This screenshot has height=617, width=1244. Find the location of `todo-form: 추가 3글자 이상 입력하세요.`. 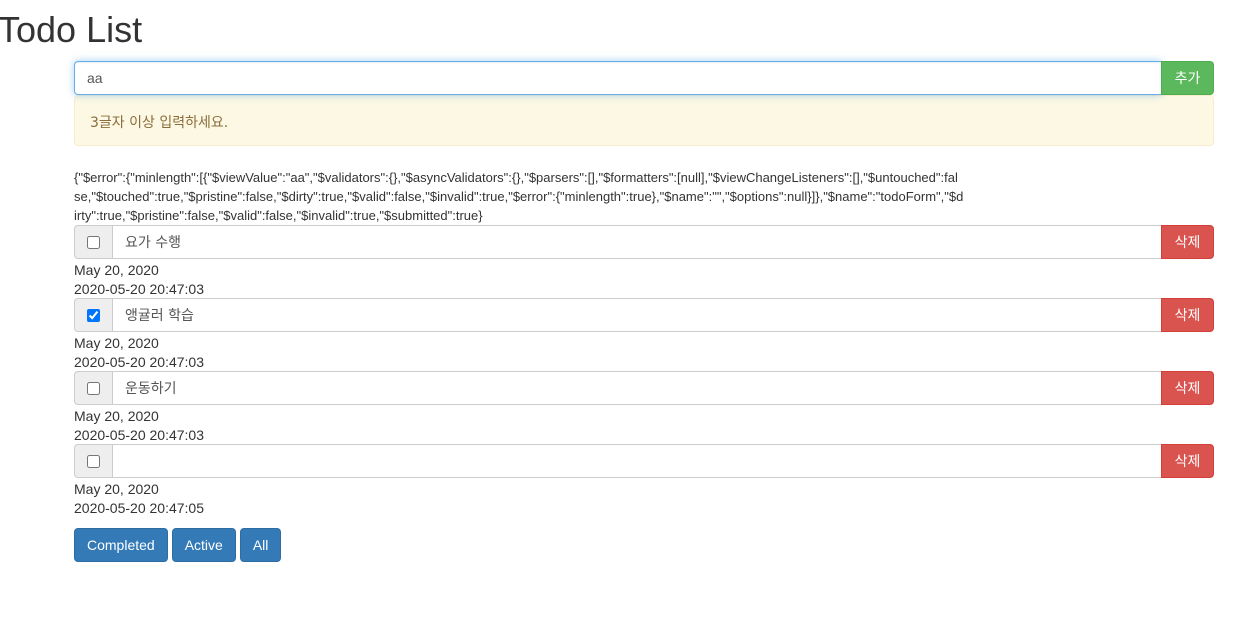

todo-form: 추가 3글자 이상 입력하세요. is located at coordinates (644, 103).